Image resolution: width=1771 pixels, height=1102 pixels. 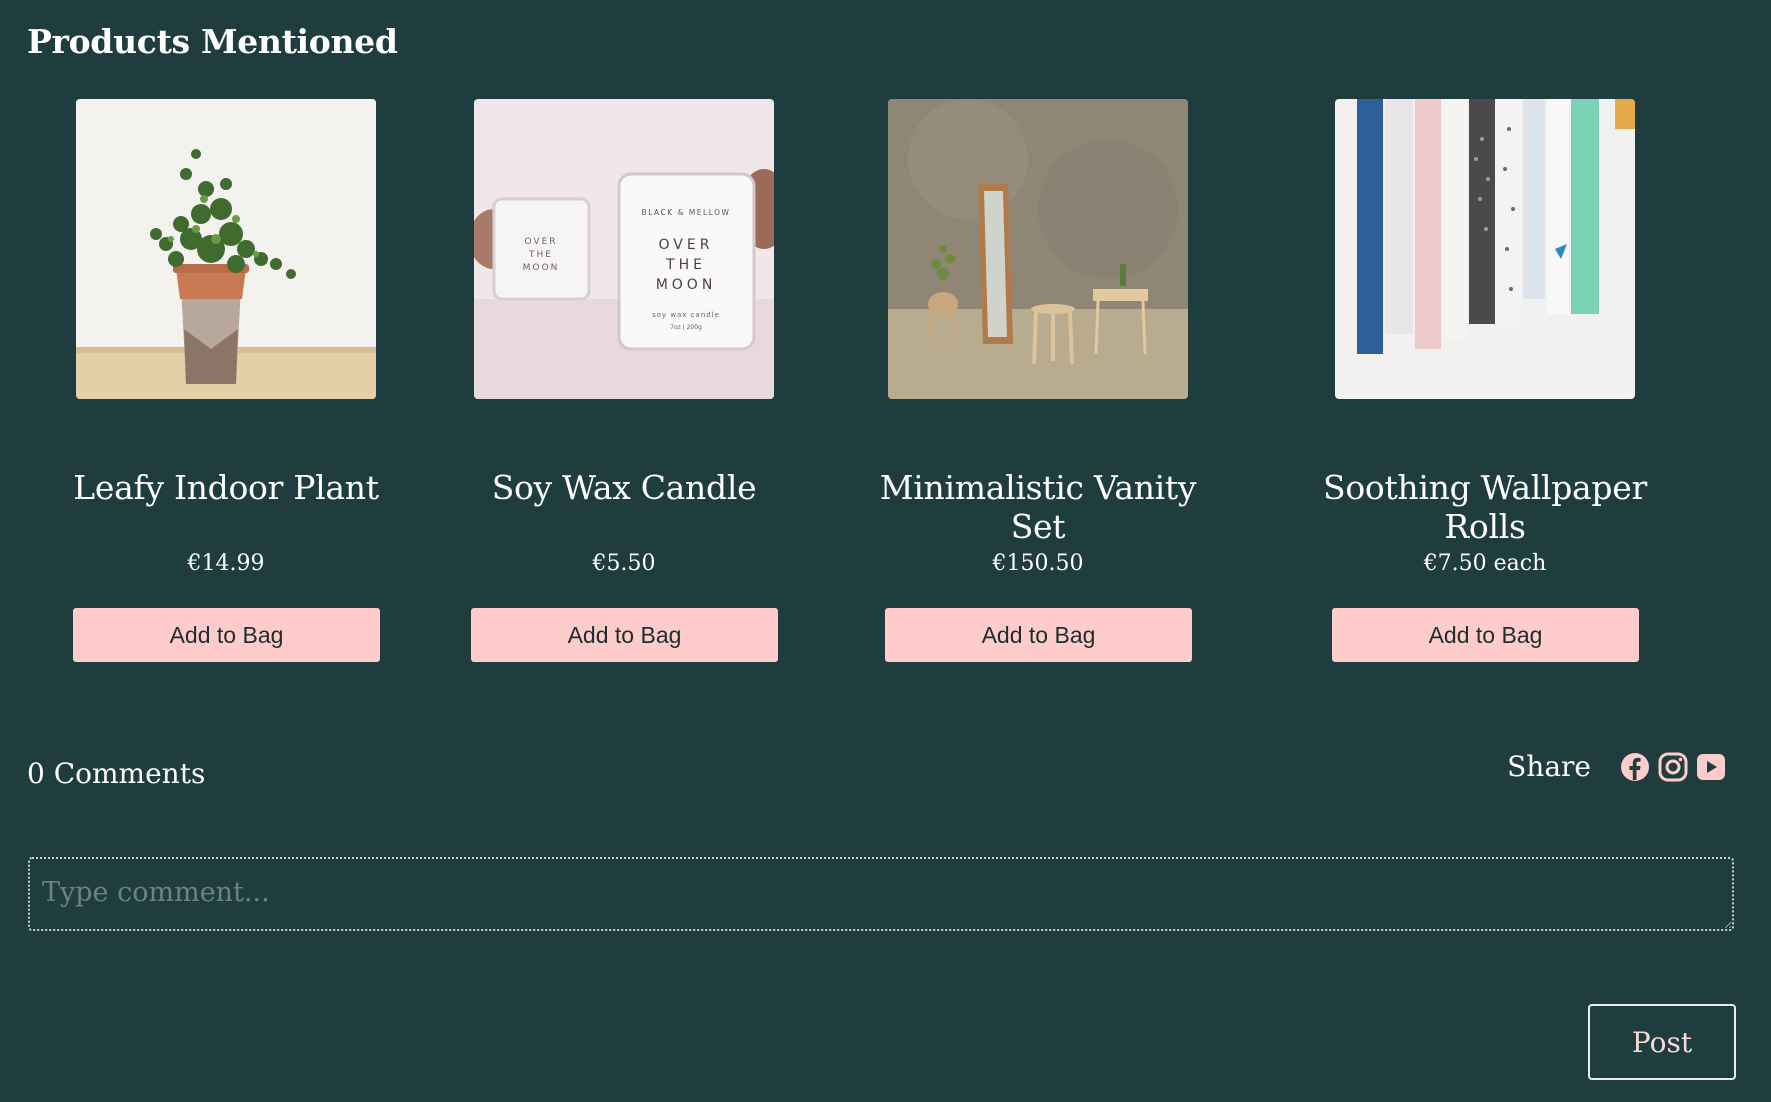 What do you see at coordinates (1038, 249) in the screenshot?
I see `product-image-vanity` at bounding box center [1038, 249].